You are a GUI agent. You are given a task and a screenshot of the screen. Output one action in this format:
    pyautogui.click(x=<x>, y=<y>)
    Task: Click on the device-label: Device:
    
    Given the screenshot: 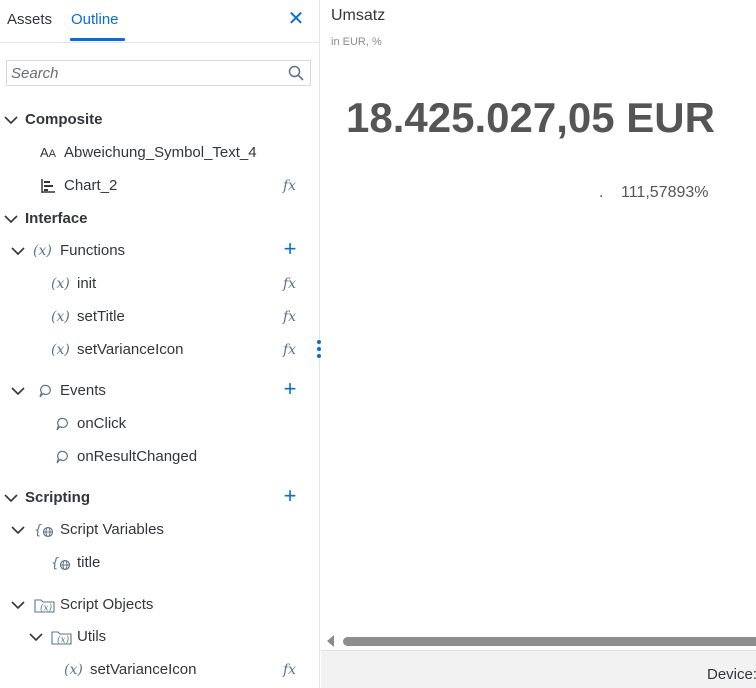 What is the action you would take?
    pyautogui.click(x=731, y=674)
    